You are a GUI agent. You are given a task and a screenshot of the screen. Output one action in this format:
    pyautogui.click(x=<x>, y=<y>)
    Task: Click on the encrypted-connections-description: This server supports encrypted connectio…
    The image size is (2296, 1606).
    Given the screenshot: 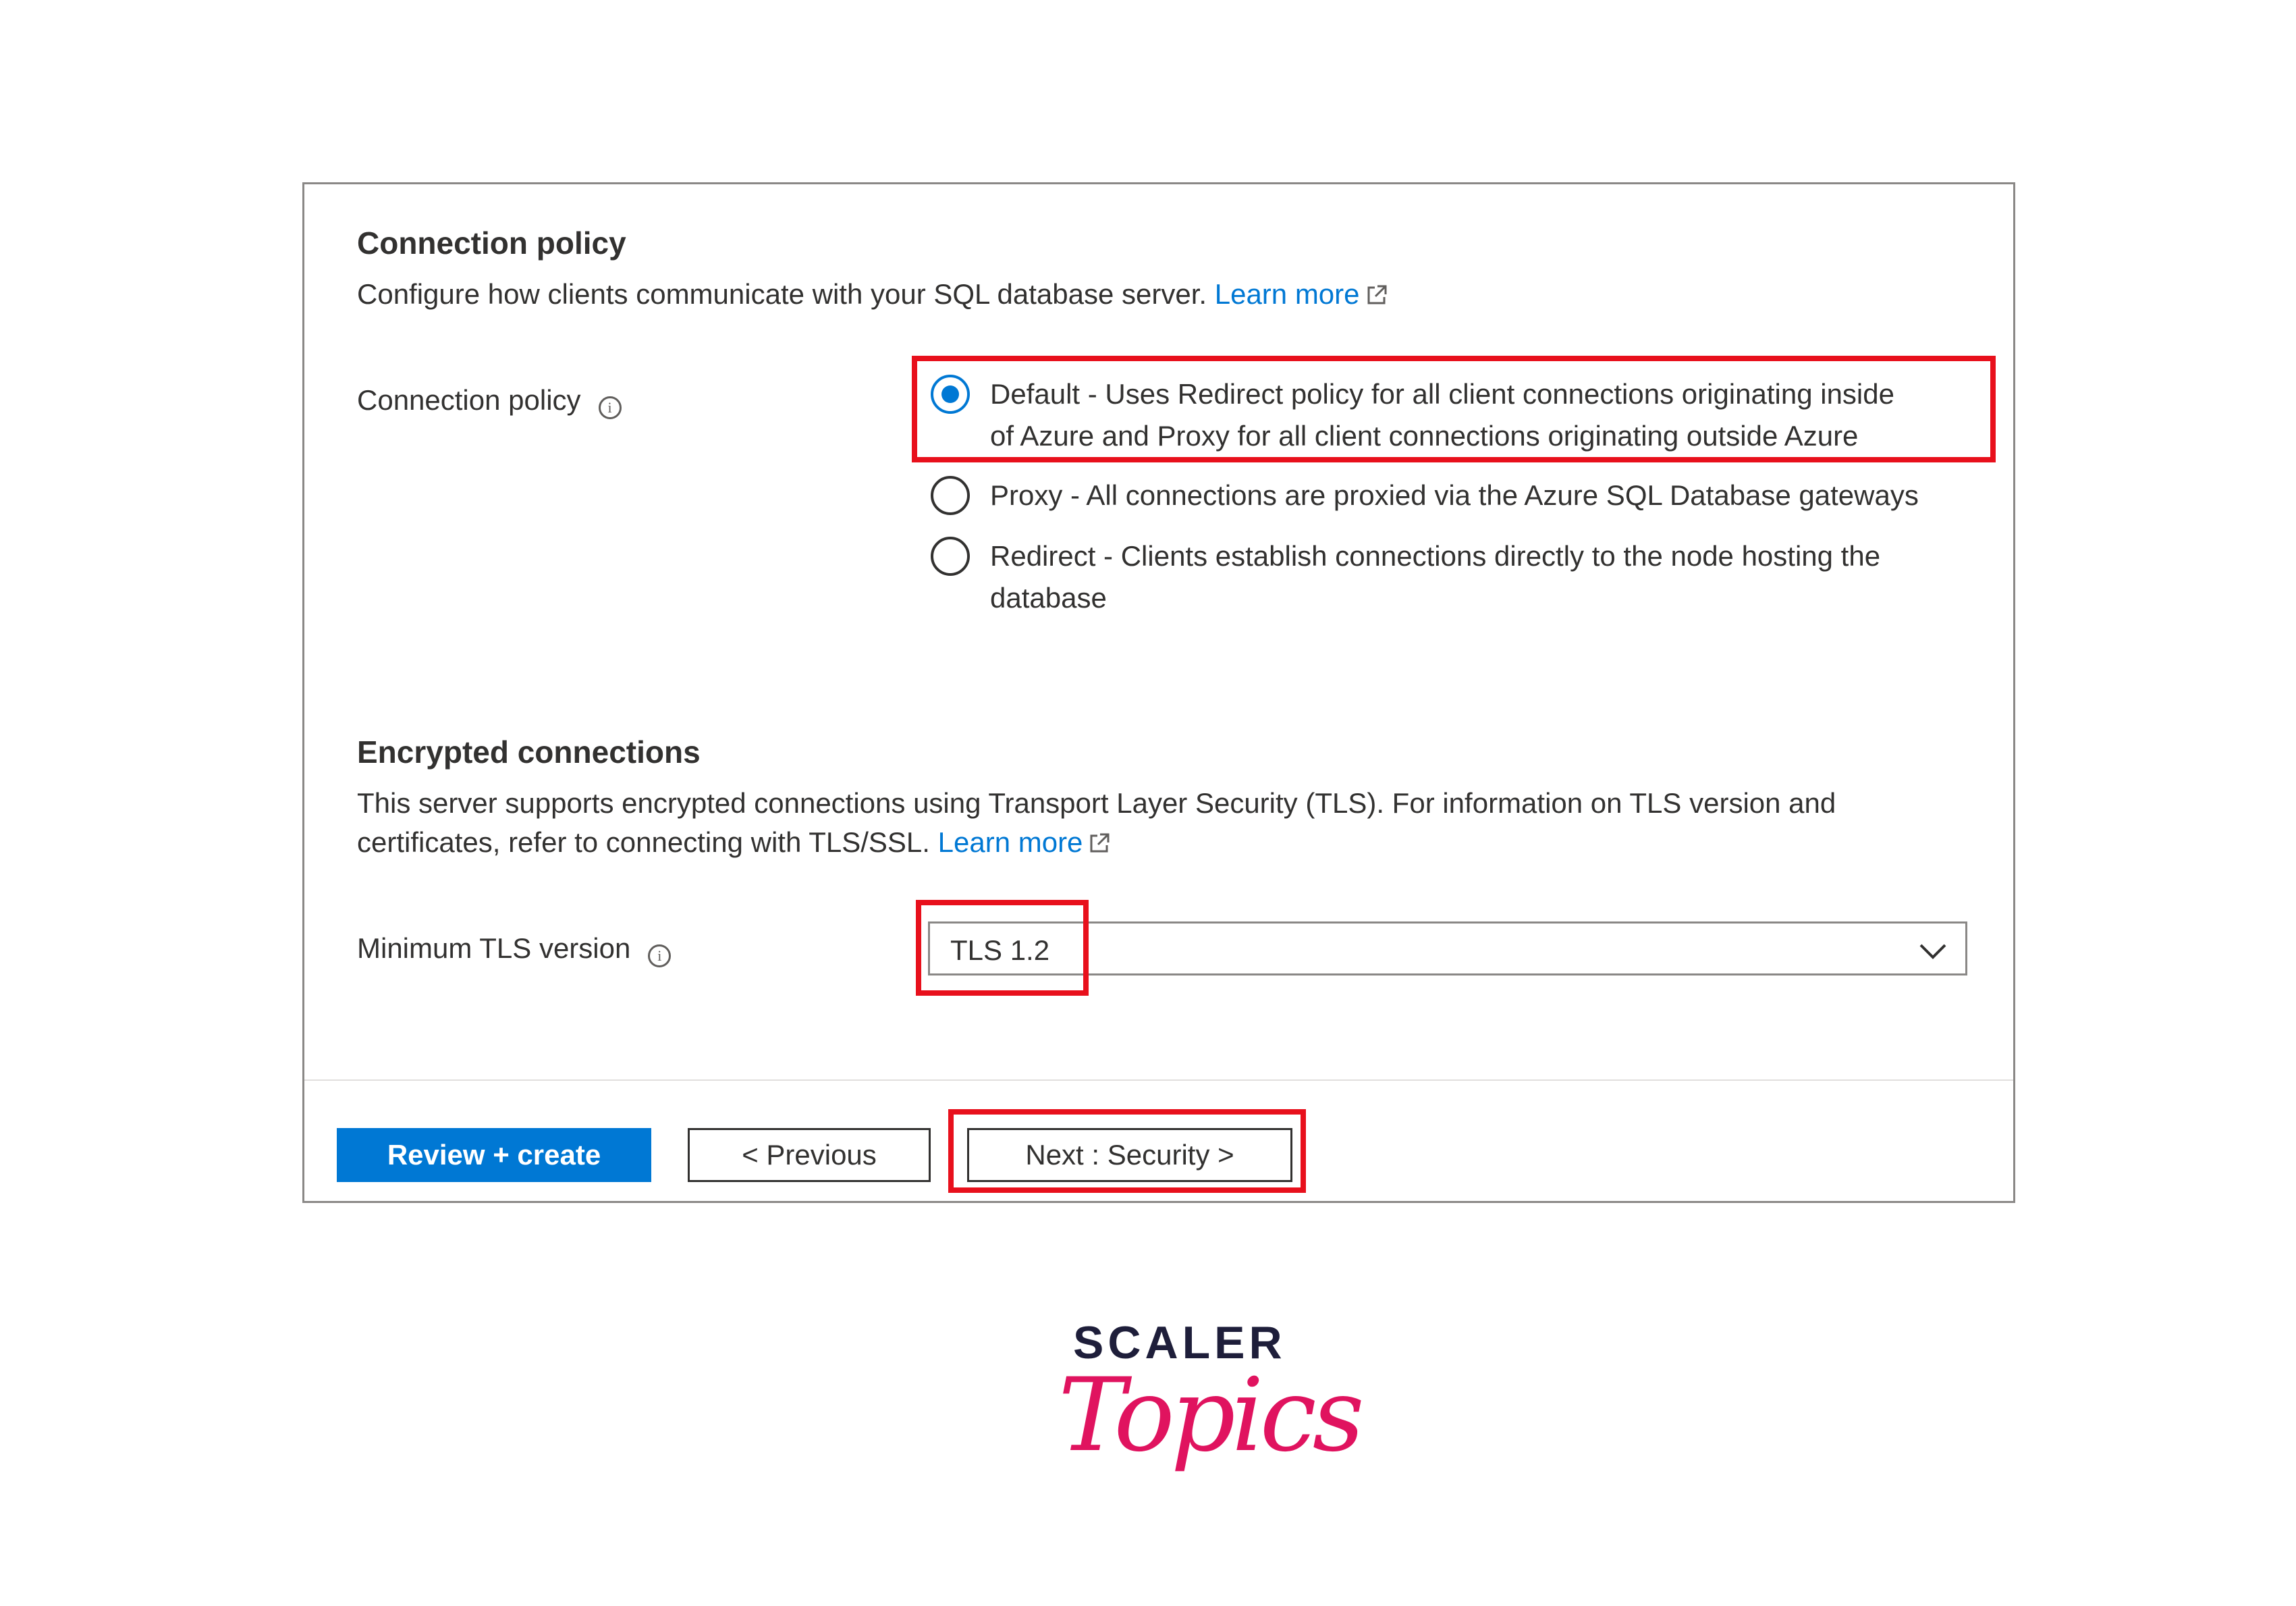 What is the action you would take?
    pyautogui.click(x=1096, y=823)
    